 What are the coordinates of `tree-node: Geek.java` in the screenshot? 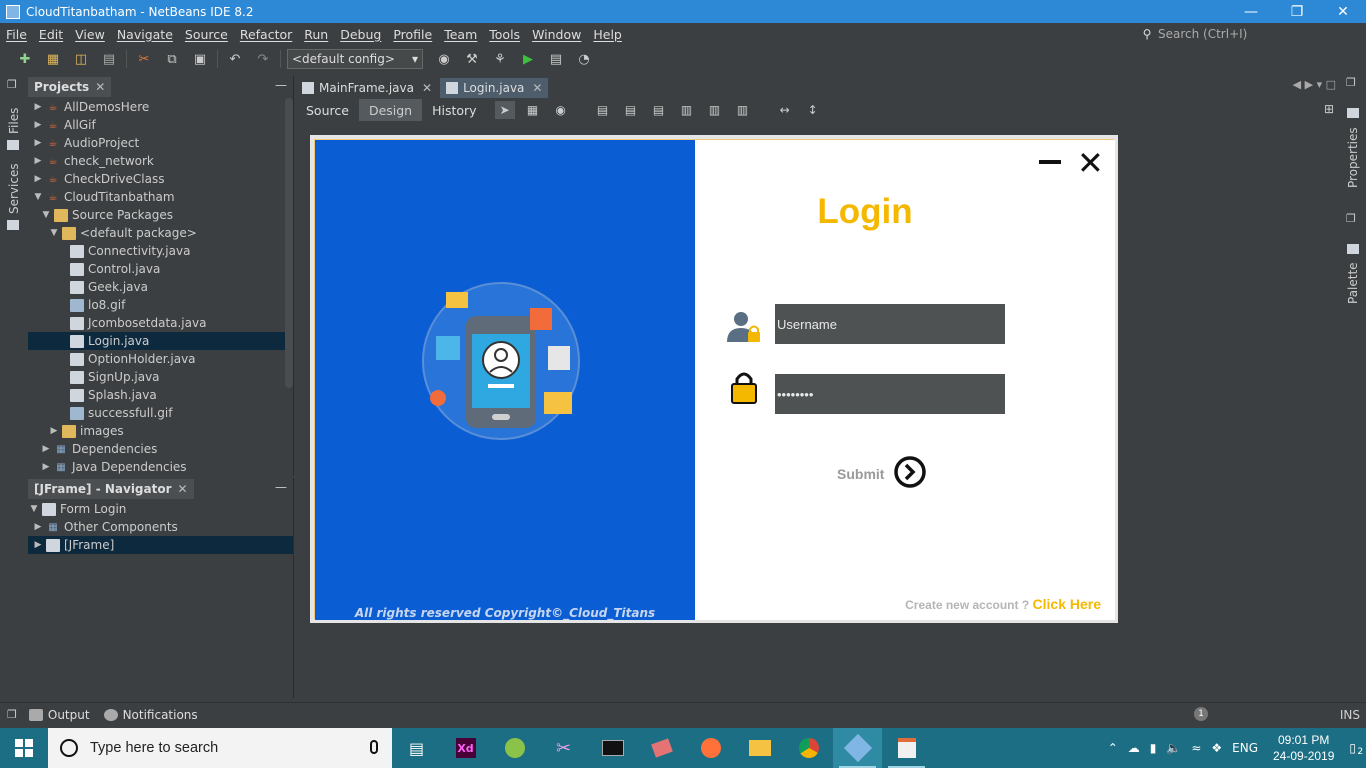 It's located at (160, 287).